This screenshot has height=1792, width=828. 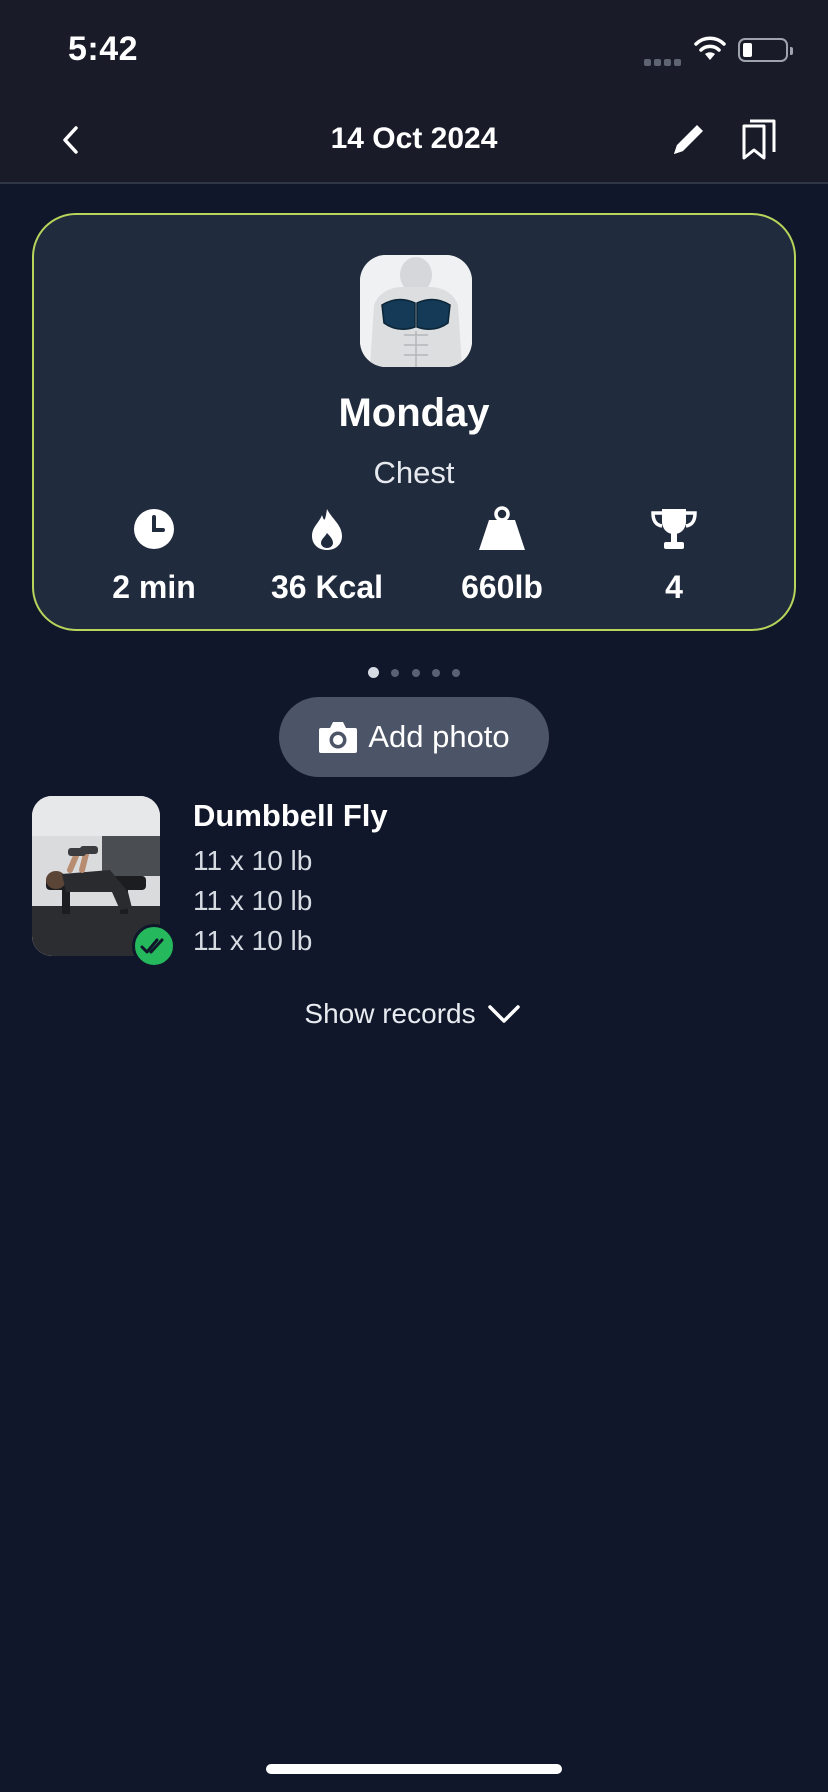 I want to click on show-records-label: Show records, so click(x=390, y=1013).